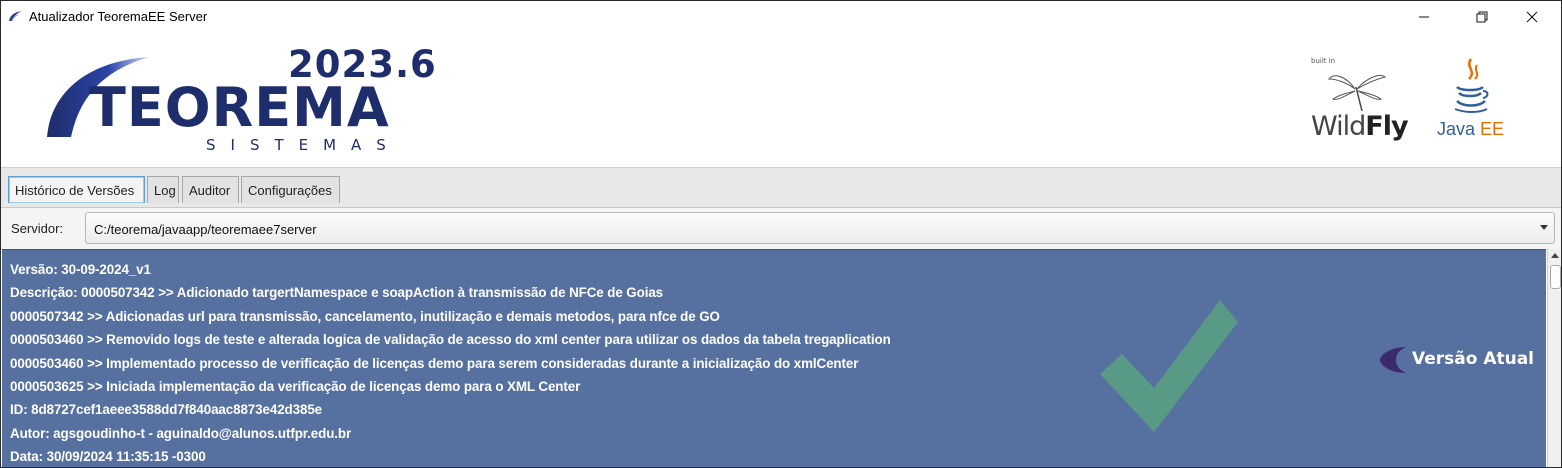 This screenshot has width=1562, height=468. I want to click on window-title: Atualizador TeoremaEE Server, so click(118, 16).